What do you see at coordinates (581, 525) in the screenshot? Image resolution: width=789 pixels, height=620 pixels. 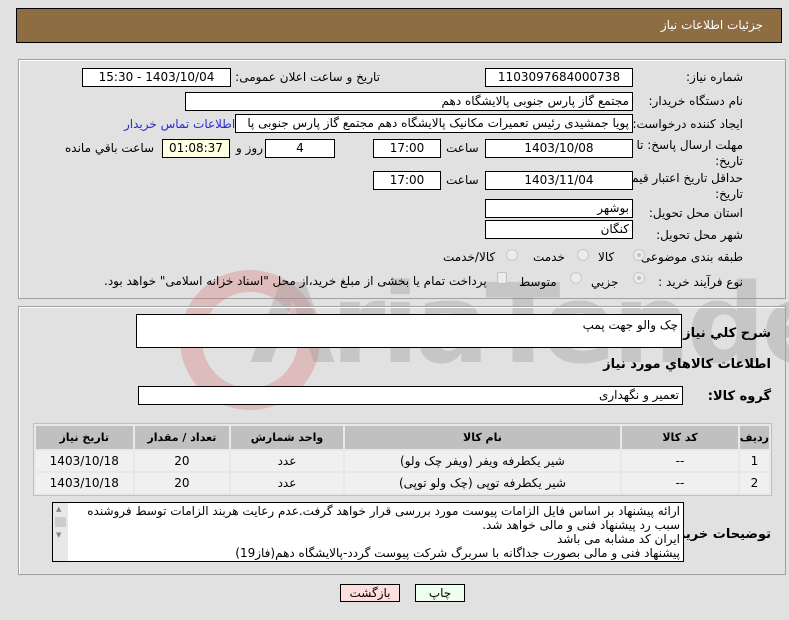 I see `buyer-notes-line: سبب رد پیشنهاد فنی و مالی خواهد شد.` at bounding box center [581, 525].